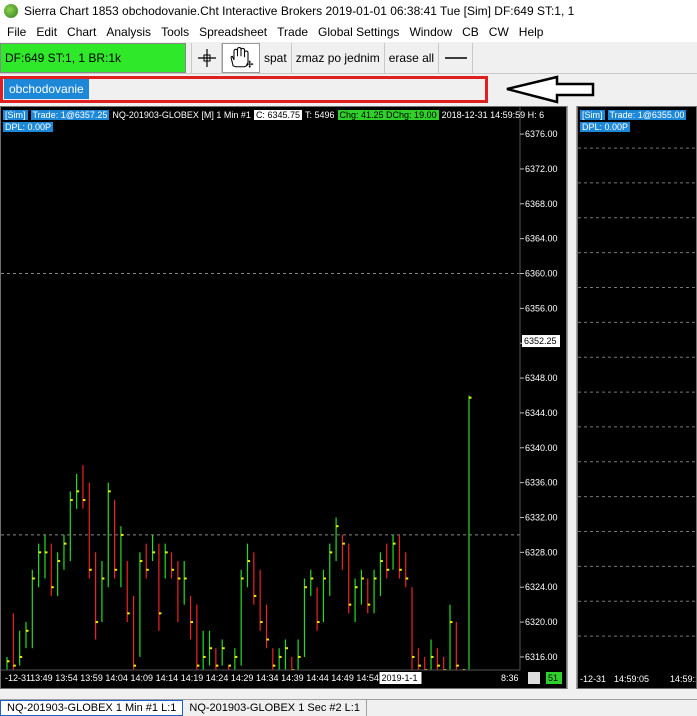 This screenshot has height=716, width=697. Describe the element at coordinates (15, 115) in the screenshot. I see `sim-badge: [Sim]` at that location.